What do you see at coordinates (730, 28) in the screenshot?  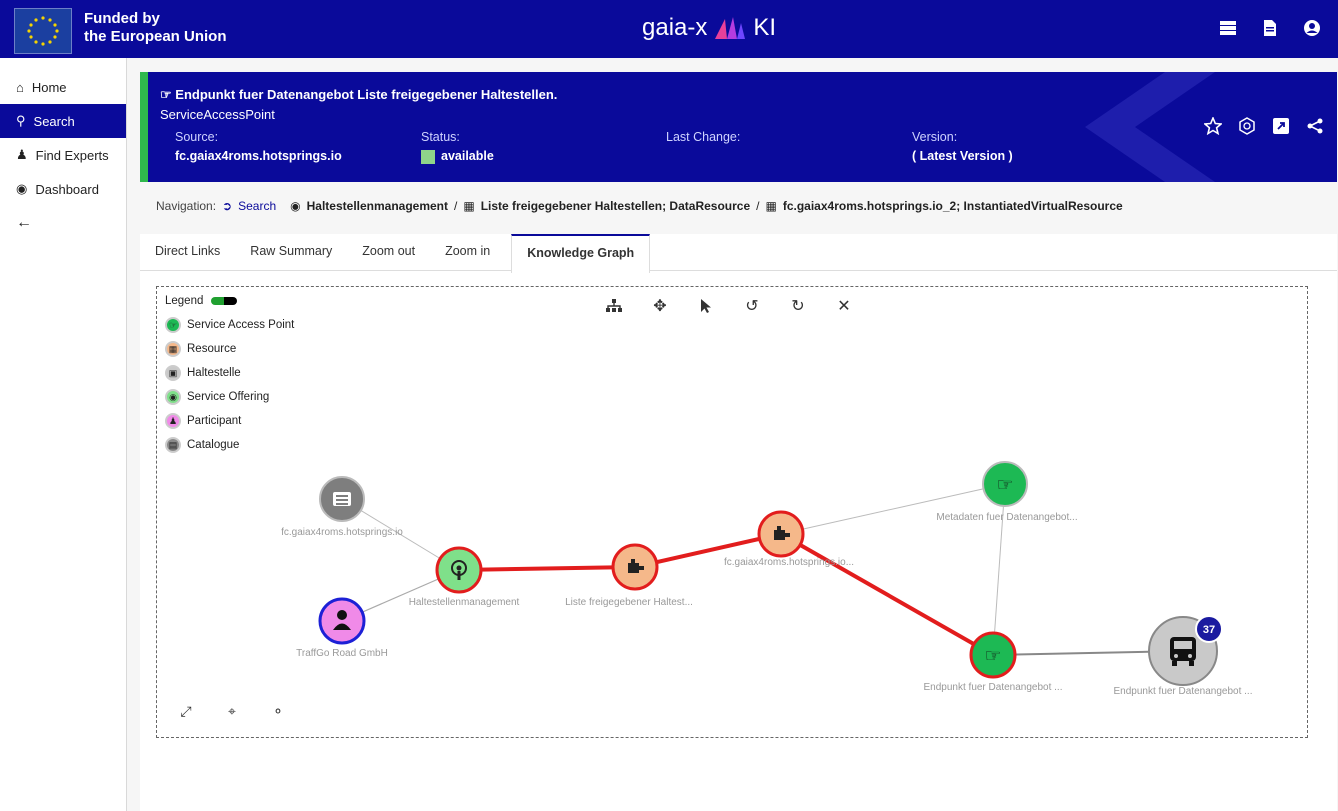 I see `gaia-sail-icon` at bounding box center [730, 28].